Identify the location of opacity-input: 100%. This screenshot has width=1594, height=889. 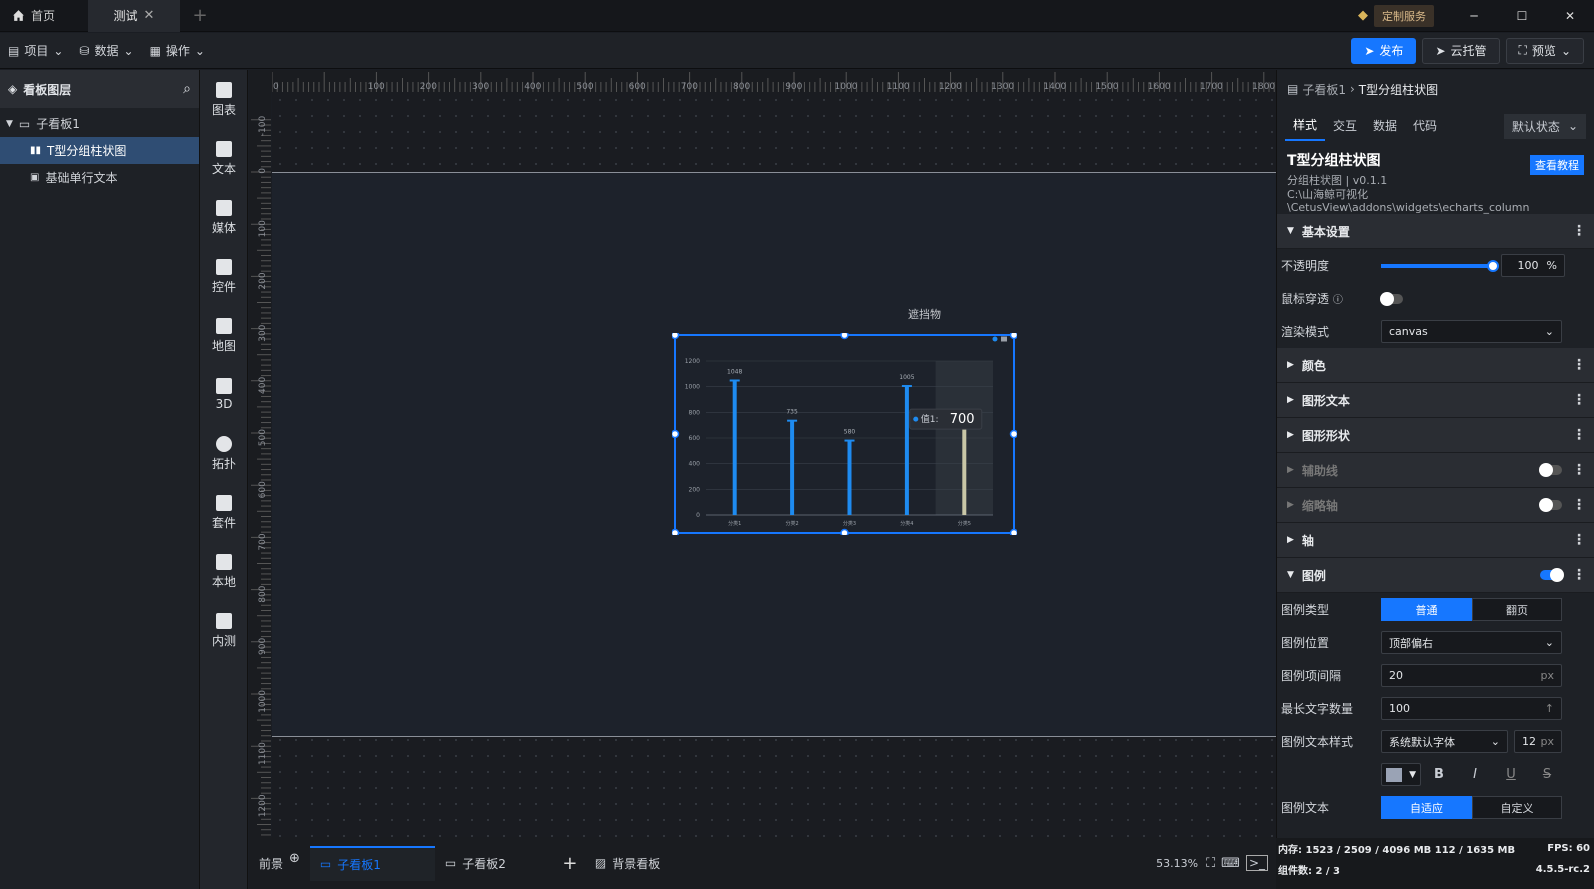
(1533, 265).